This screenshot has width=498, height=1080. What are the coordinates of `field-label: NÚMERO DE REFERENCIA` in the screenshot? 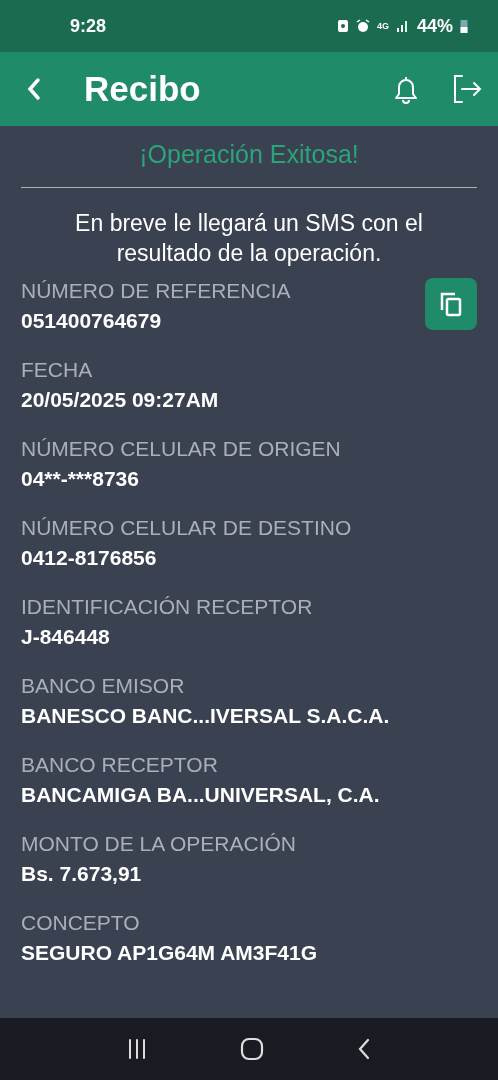 It's located at (156, 291).